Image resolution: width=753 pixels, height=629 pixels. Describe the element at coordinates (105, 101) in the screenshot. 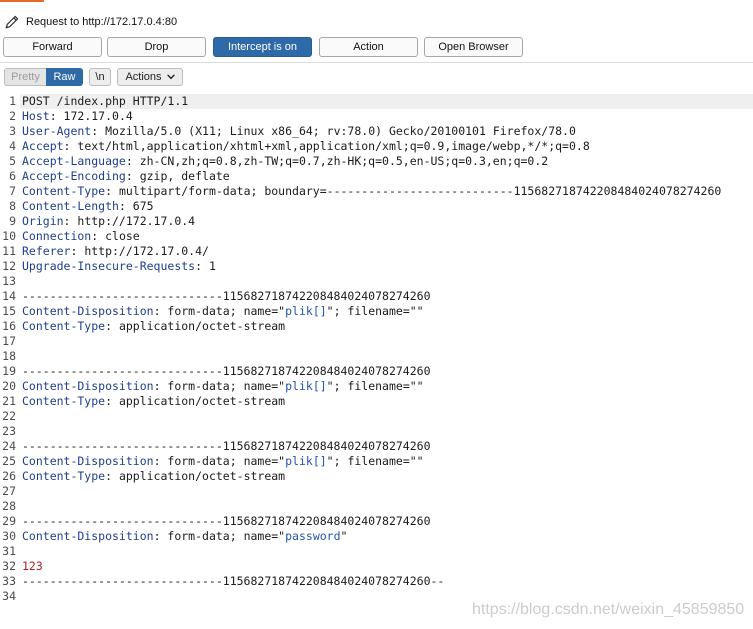

I see `text-token: POST /index.php HTTP/1.1` at that location.